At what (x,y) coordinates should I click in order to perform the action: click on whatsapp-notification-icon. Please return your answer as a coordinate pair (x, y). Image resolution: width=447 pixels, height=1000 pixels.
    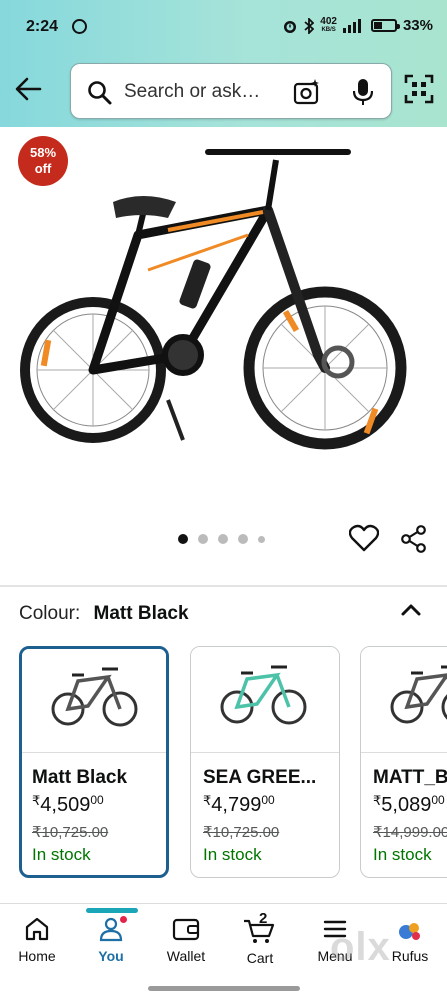
    Looking at the image, I should click on (79, 26).